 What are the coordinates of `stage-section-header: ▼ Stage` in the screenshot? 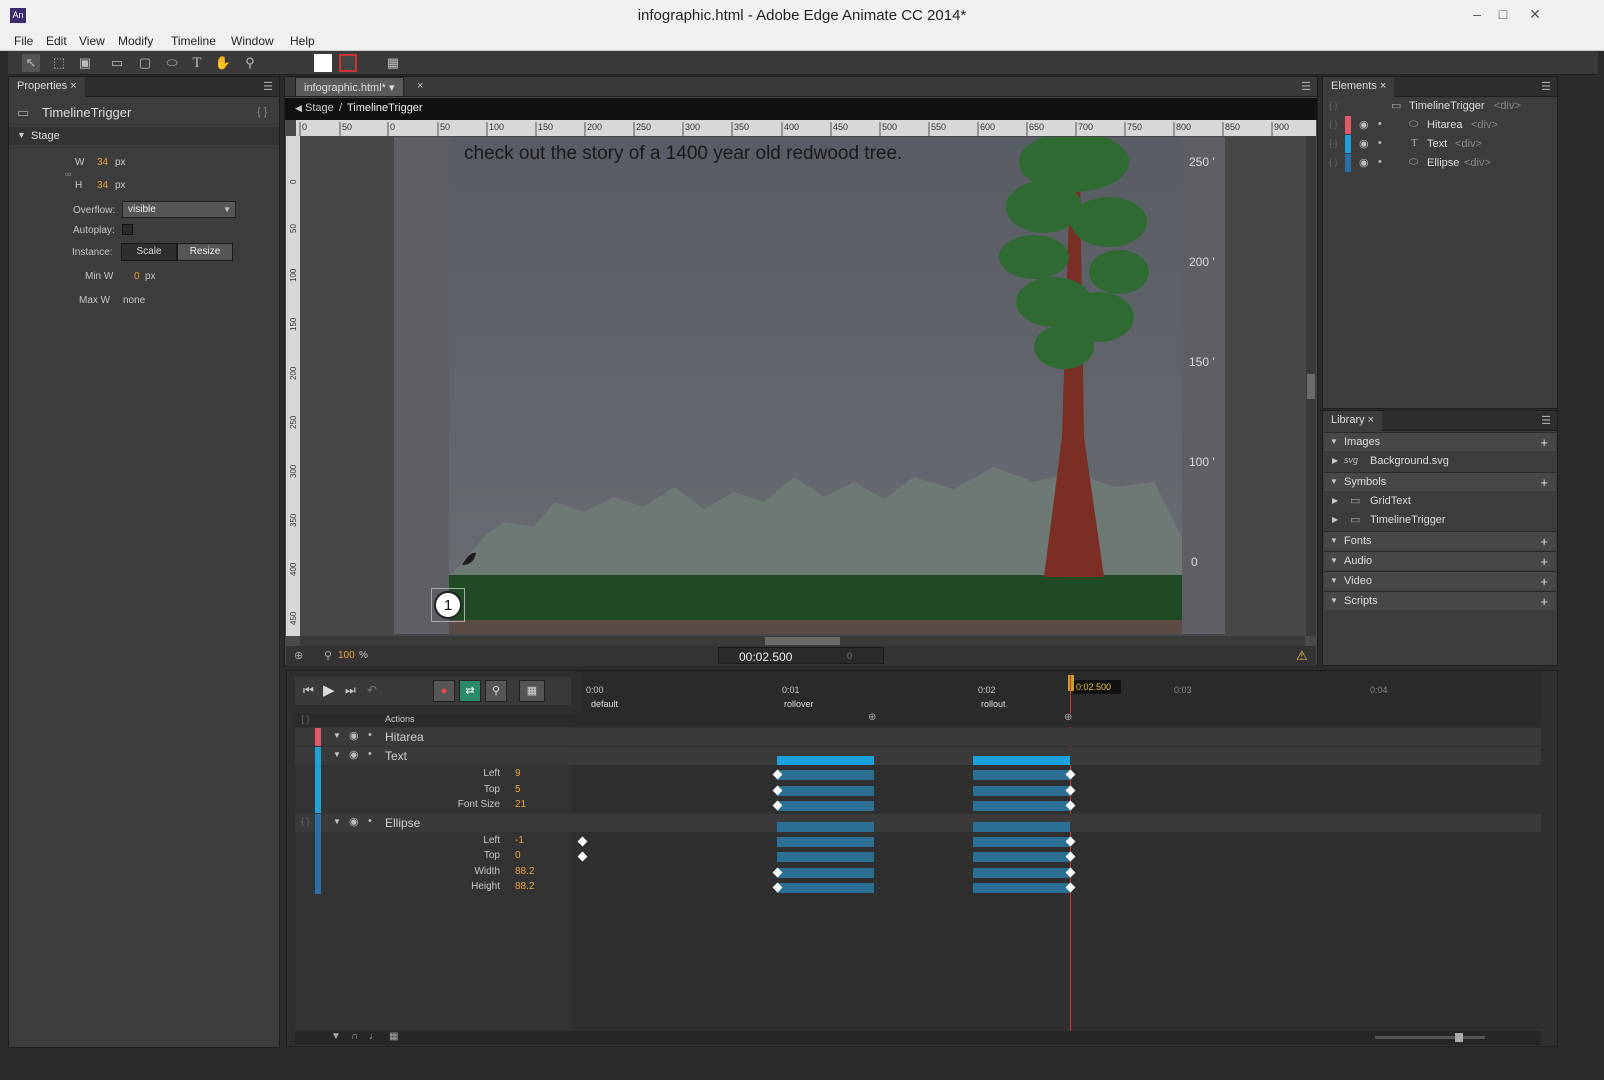 It's located at (144, 136).